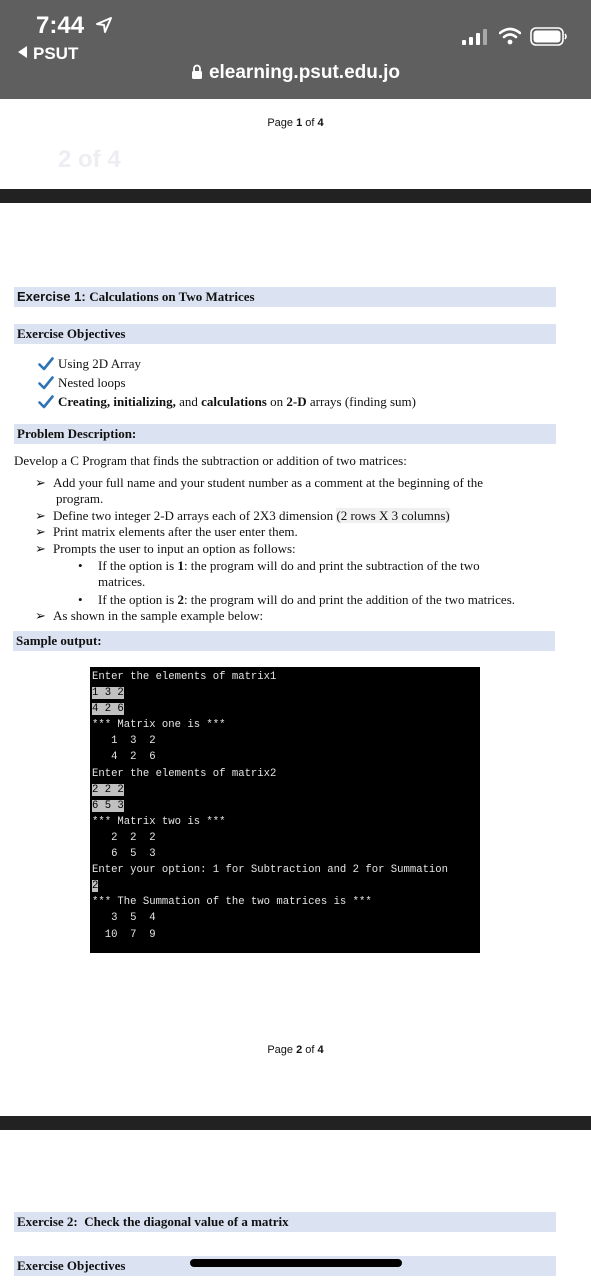  I want to click on page-number-2: Page 2 of 4, so click(295, 1050).